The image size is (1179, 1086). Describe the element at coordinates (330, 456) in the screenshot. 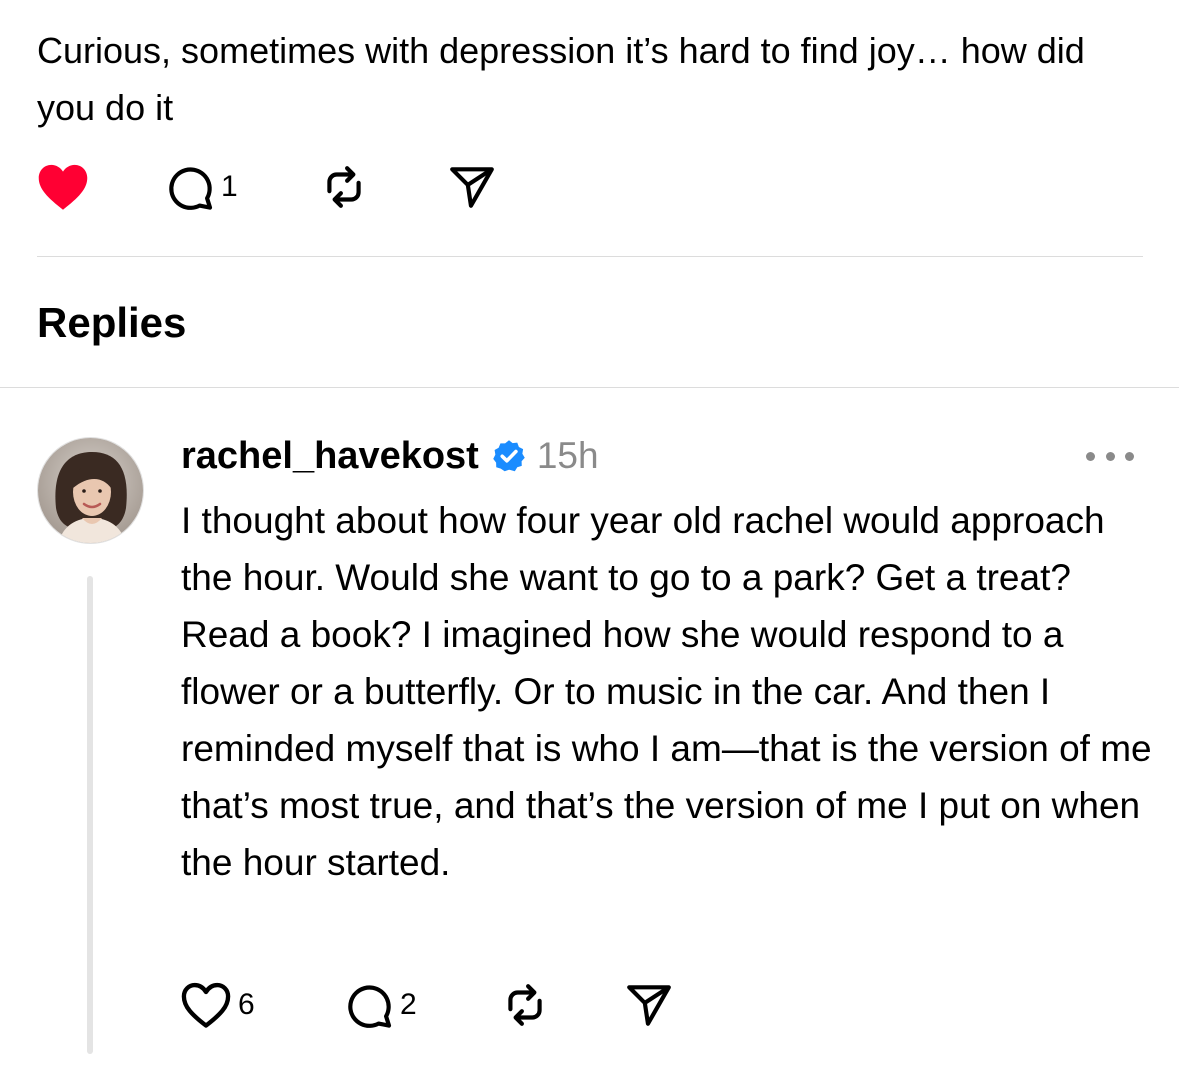

I see `username: rachel_havekost` at that location.